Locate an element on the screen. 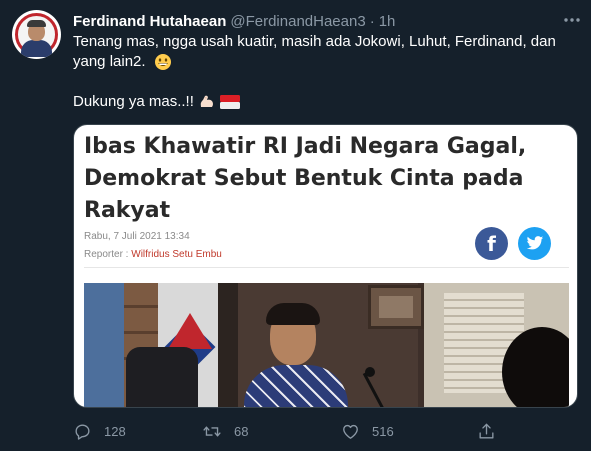 The image size is (591, 451). card-divider is located at coordinates (326, 267).